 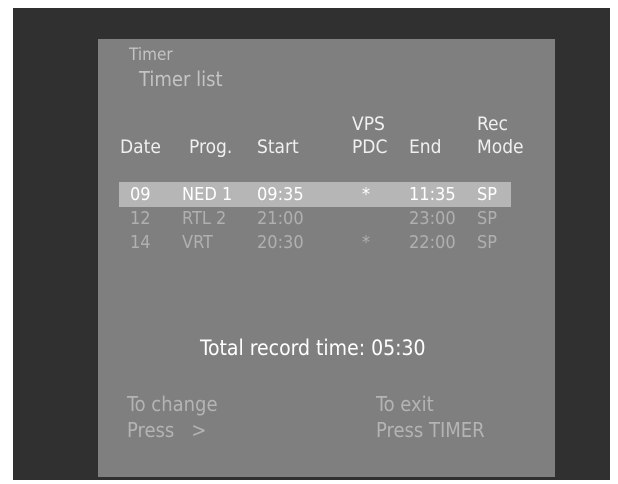 What do you see at coordinates (140, 194) in the screenshot?
I see `cell-date: 09` at bounding box center [140, 194].